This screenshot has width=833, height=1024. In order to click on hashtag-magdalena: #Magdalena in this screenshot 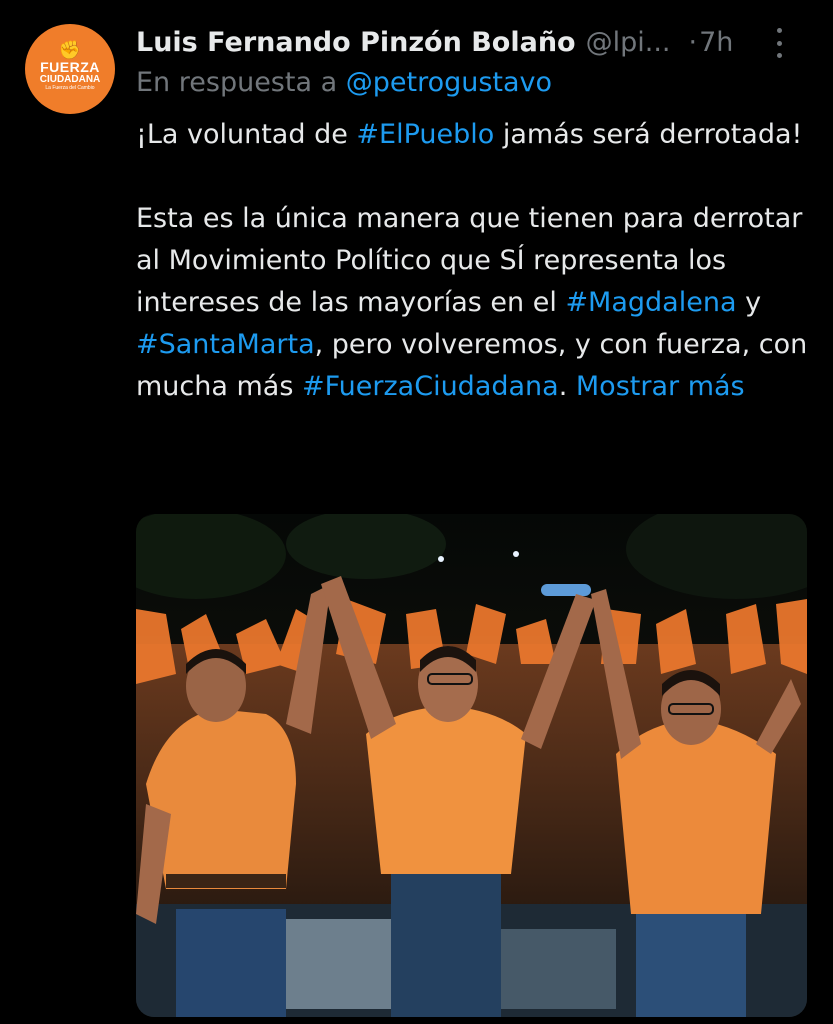, I will do `click(650, 302)`.